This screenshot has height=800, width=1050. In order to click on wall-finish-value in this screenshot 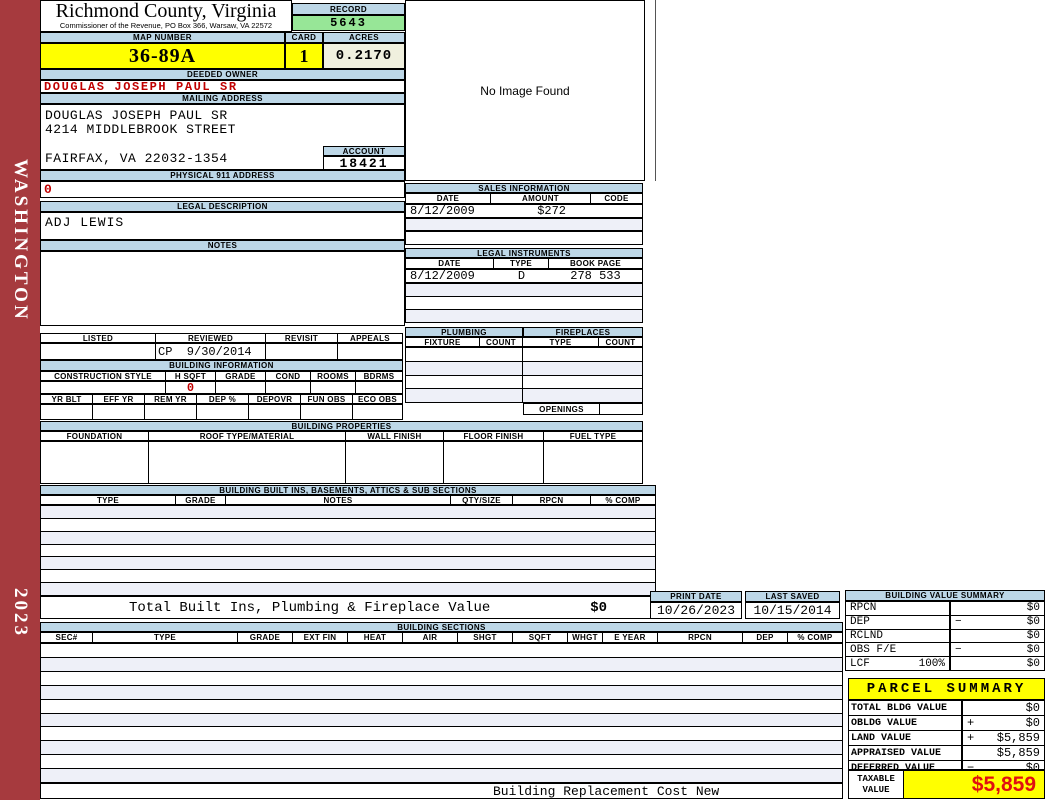, I will do `click(395, 462)`.